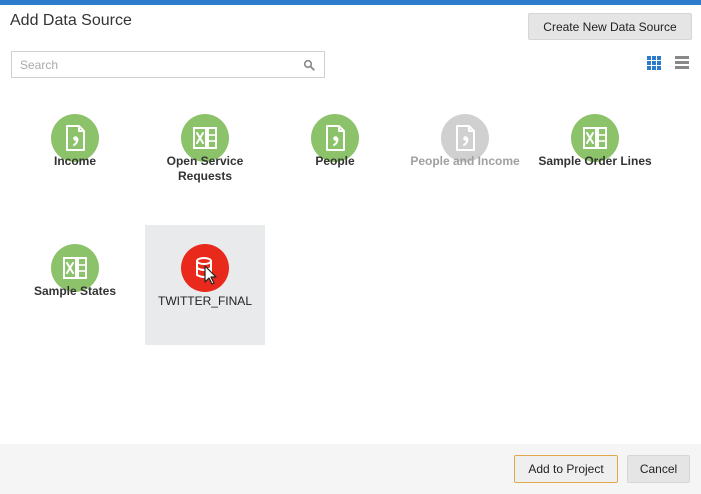 The image size is (701, 494). Describe the element at coordinates (595, 150) in the screenshot. I see `data-source-tile-sample-order-lines: Sample Order Lines` at that location.